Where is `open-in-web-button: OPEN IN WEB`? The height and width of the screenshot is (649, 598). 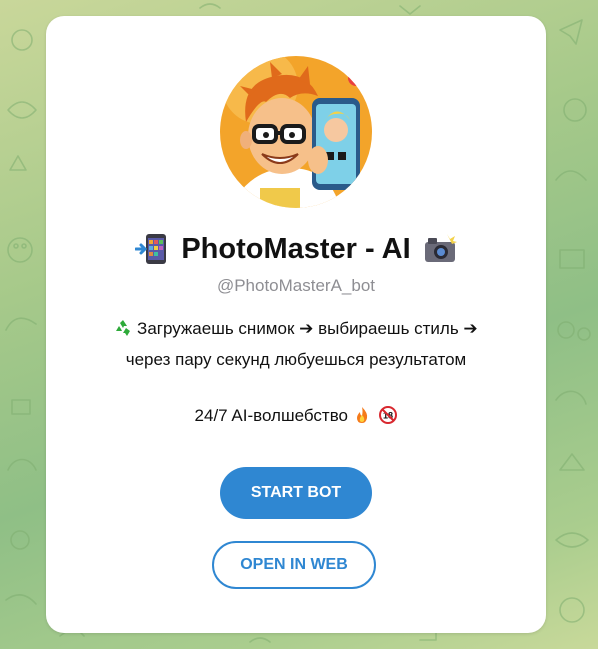 open-in-web-button: OPEN IN WEB is located at coordinates (294, 565).